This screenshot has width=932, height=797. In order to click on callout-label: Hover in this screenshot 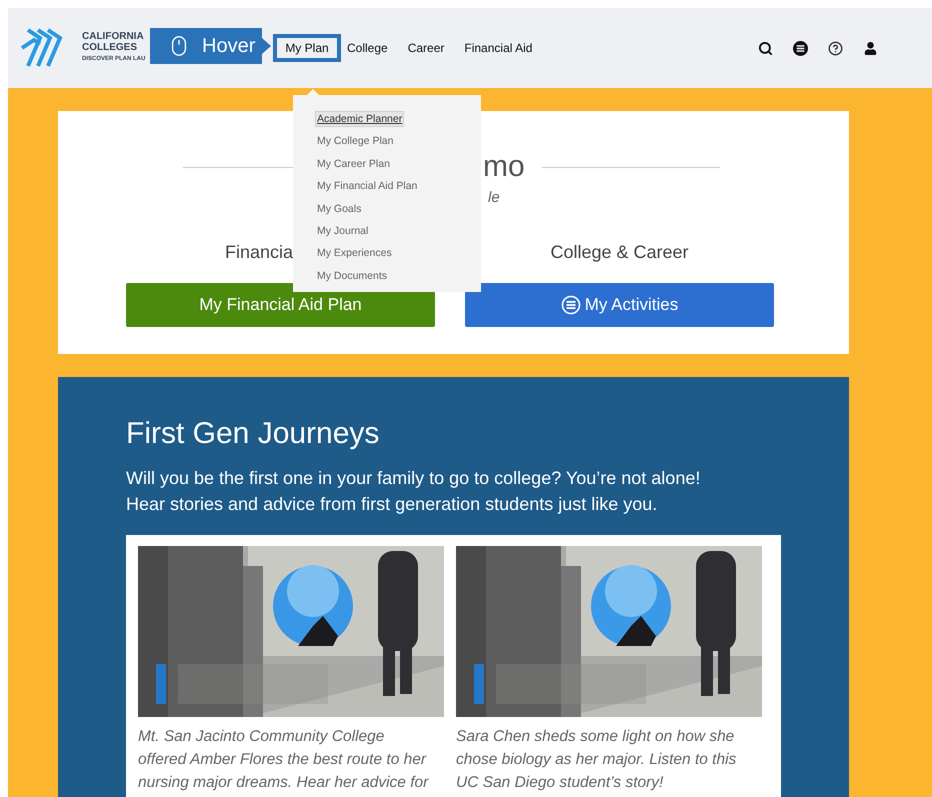, I will do `click(229, 46)`.